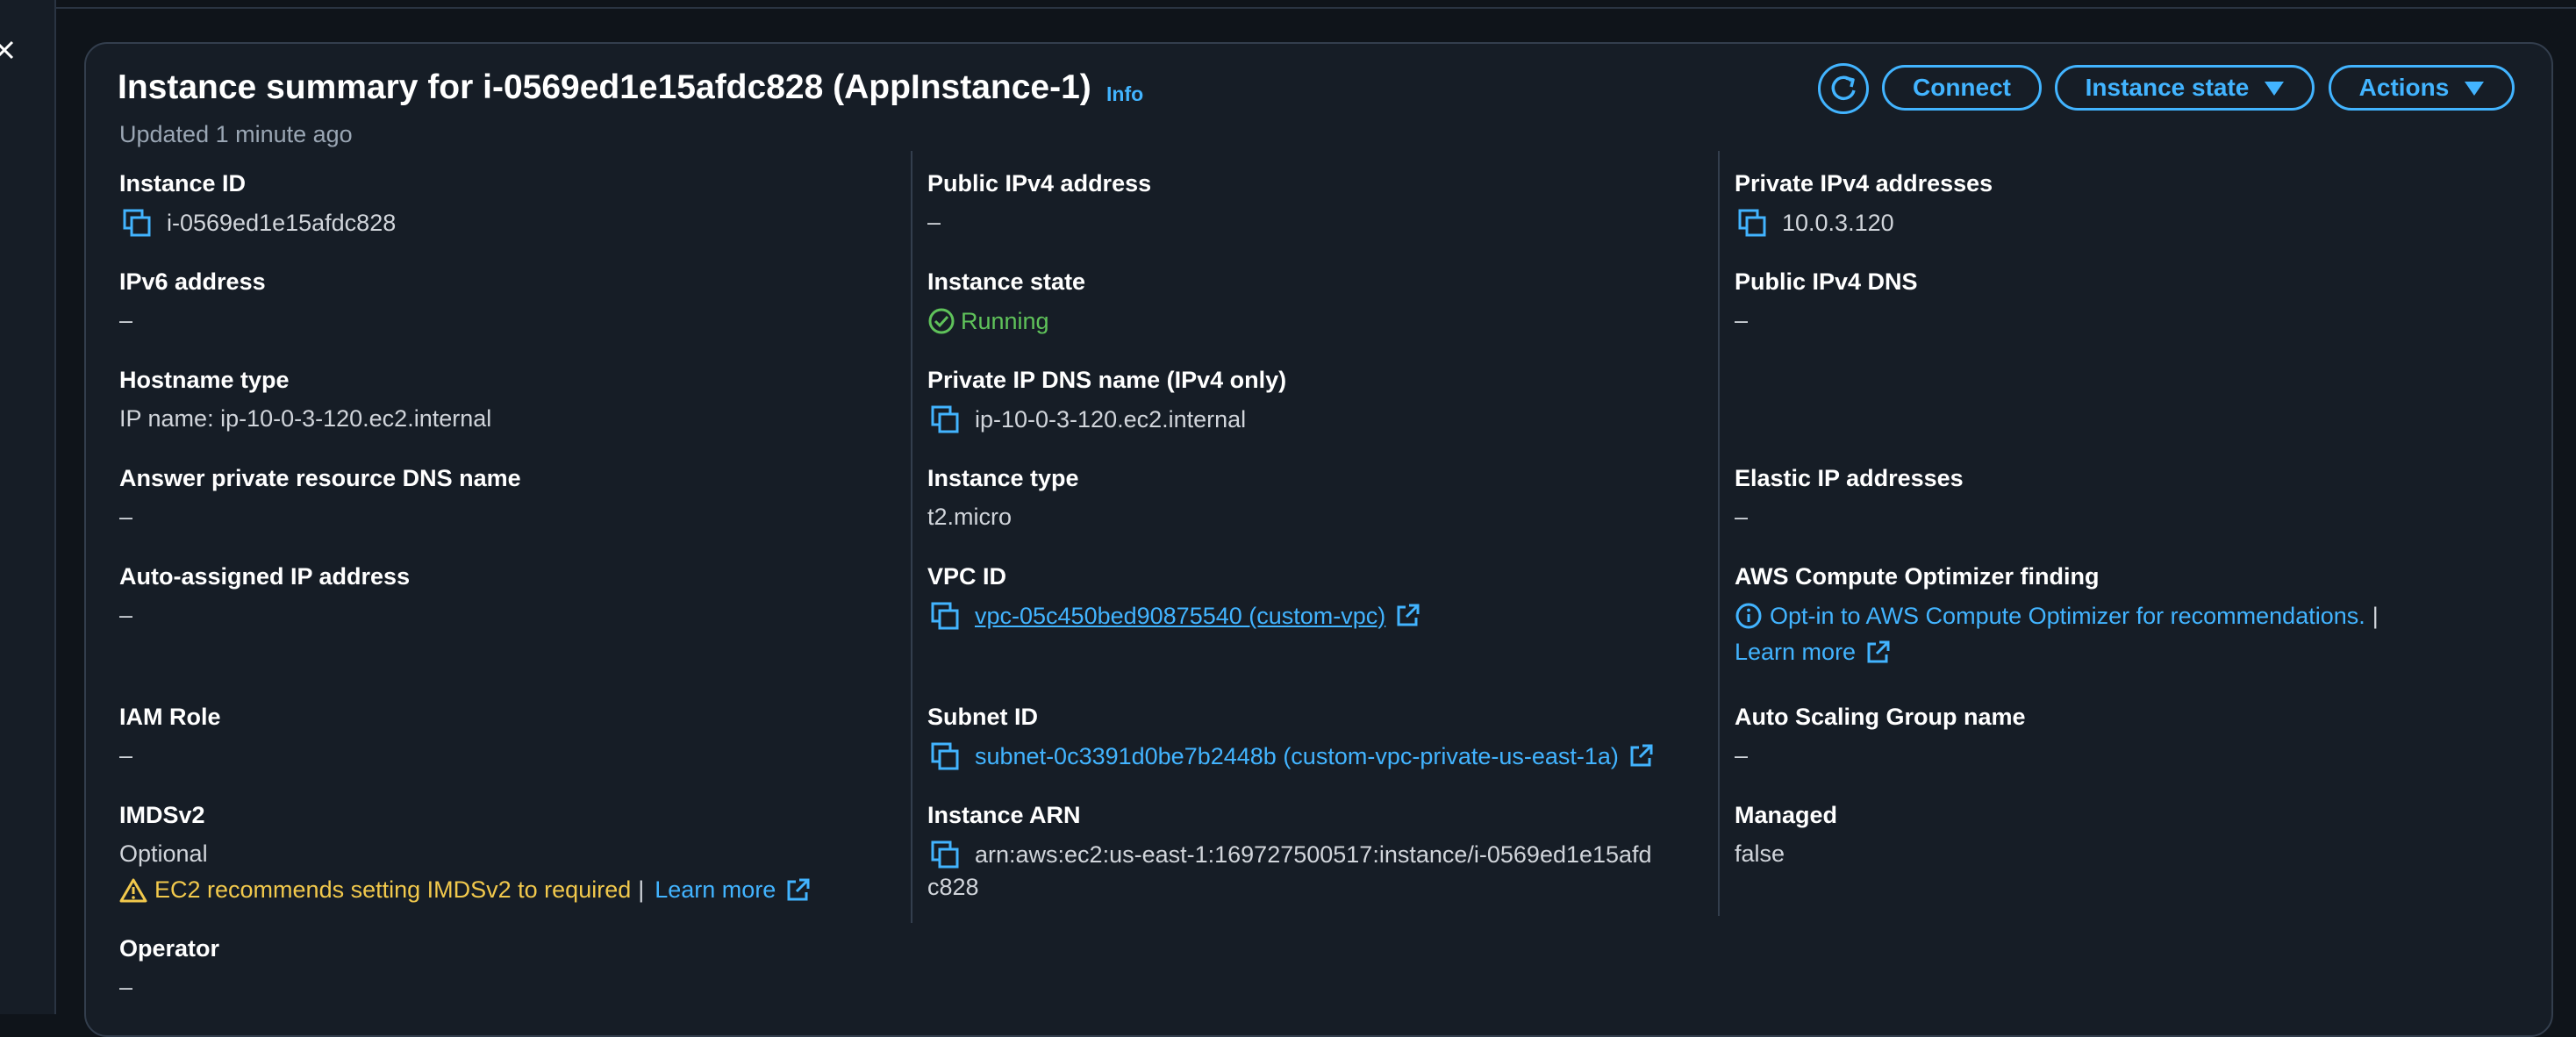  I want to click on instance-arn-value-cont: c828, so click(953, 887).